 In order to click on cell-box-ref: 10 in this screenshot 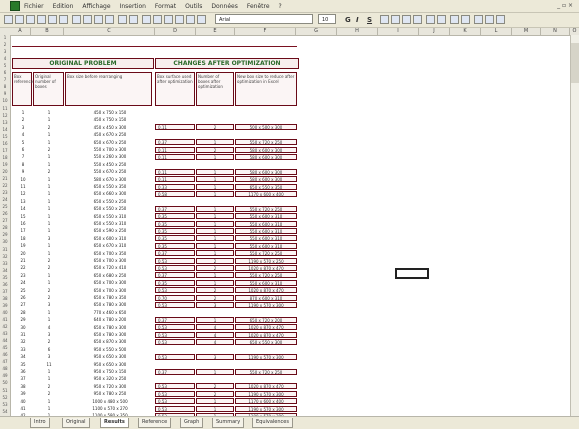, I will do `click(23, 179)`.